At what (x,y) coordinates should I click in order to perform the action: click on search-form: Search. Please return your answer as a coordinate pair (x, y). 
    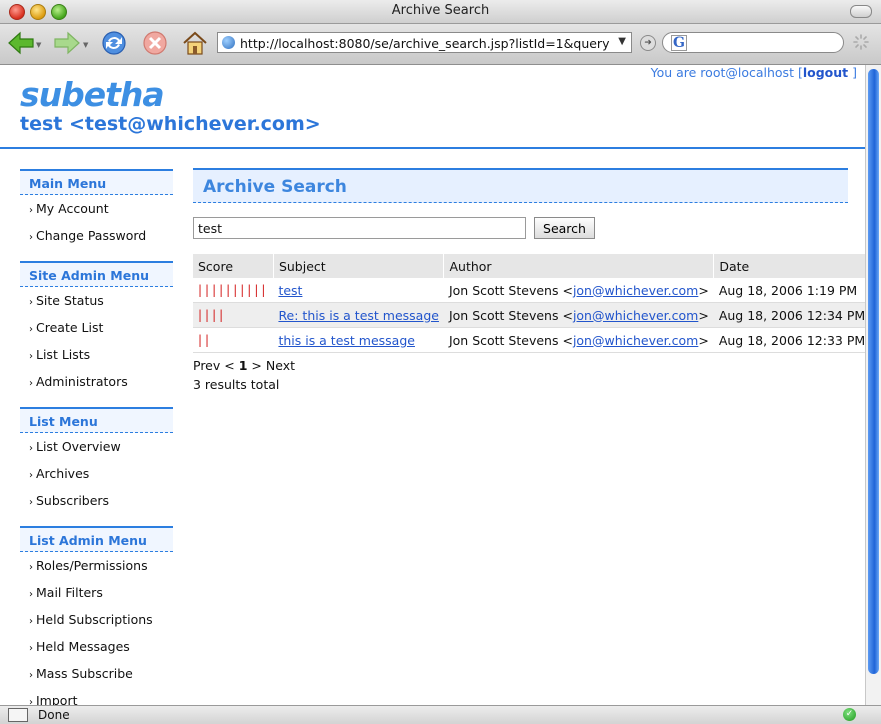
    Looking at the image, I should click on (520, 223).